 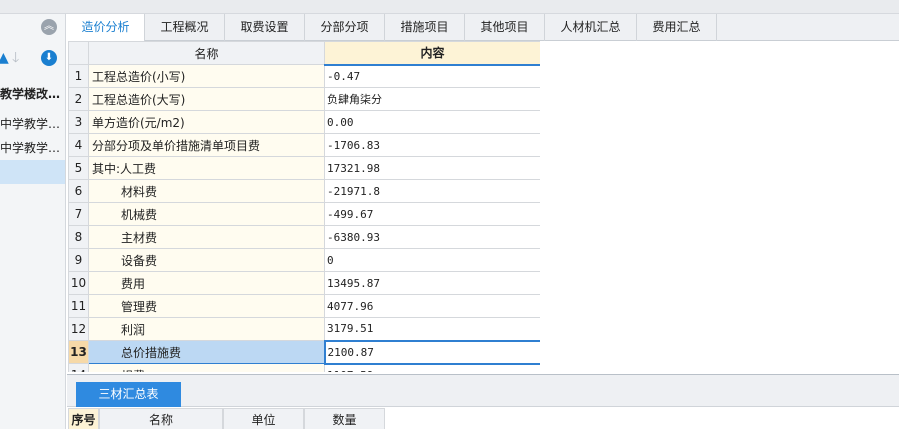 I want to click on row-value: 1107.59, so click(x=432, y=367).